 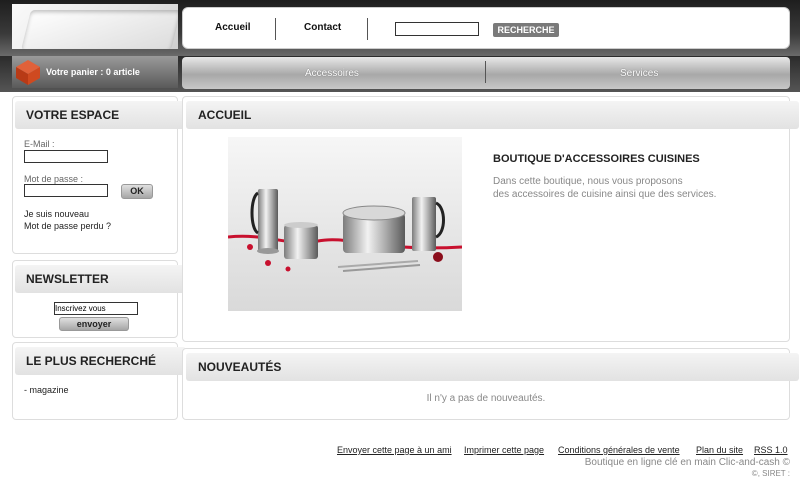 What do you see at coordinates (233, 27) in the screenshot?
I see `nav-accueil-link: Accueil` at bounding box center [233, 27].